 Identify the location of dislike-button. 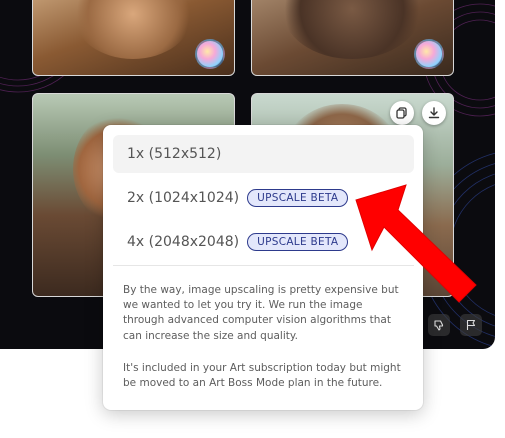
(439, 325).